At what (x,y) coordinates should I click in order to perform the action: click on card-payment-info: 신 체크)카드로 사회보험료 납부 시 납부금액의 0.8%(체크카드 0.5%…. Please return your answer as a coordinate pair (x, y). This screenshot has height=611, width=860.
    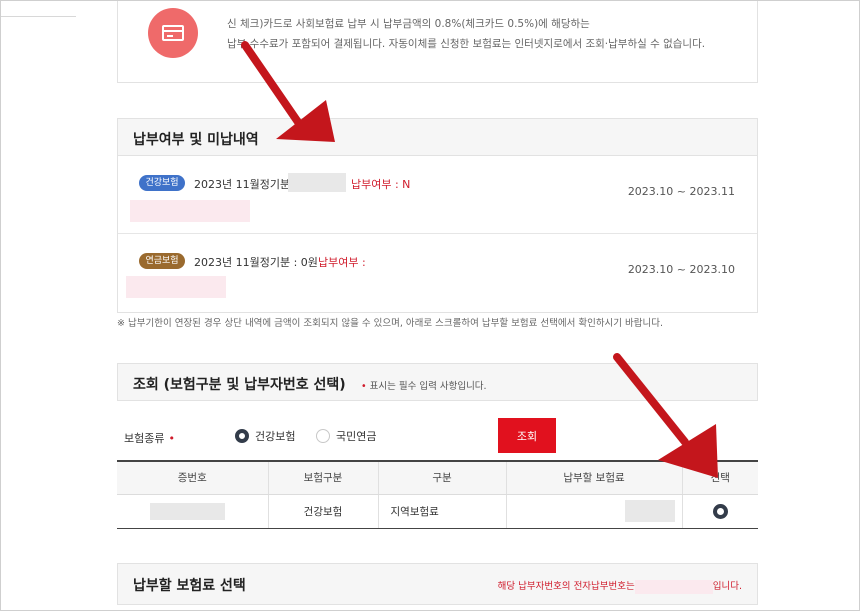
    Looking at the image, I should click on (437, 41).